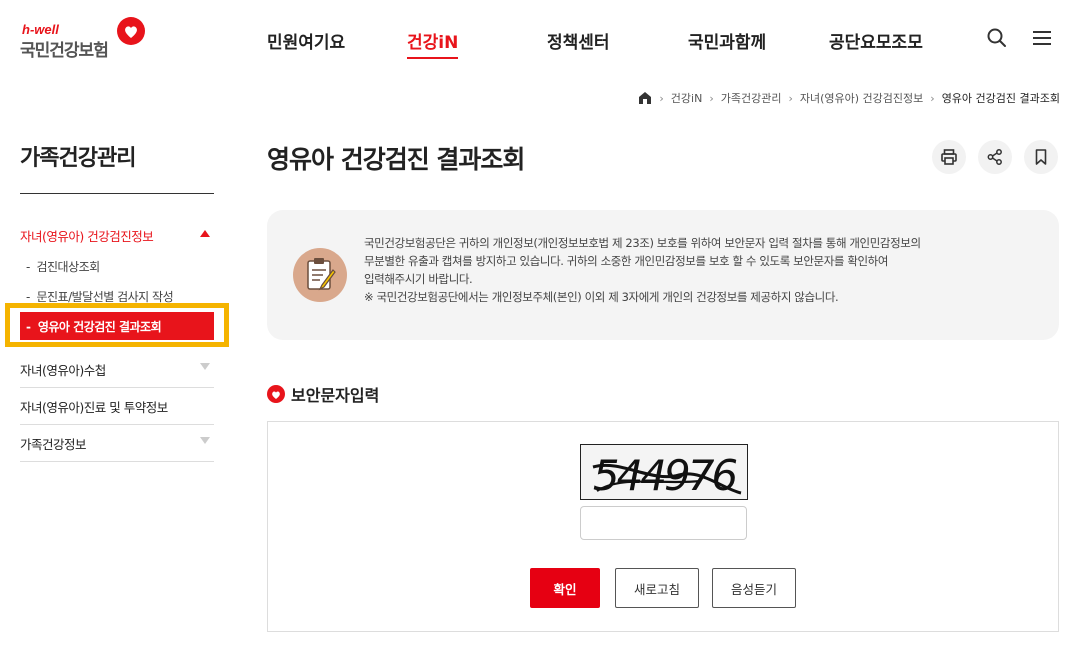 The image size is (1080, 665). I want to click on nav-item-policy: 정책센터, so click(578, 40).